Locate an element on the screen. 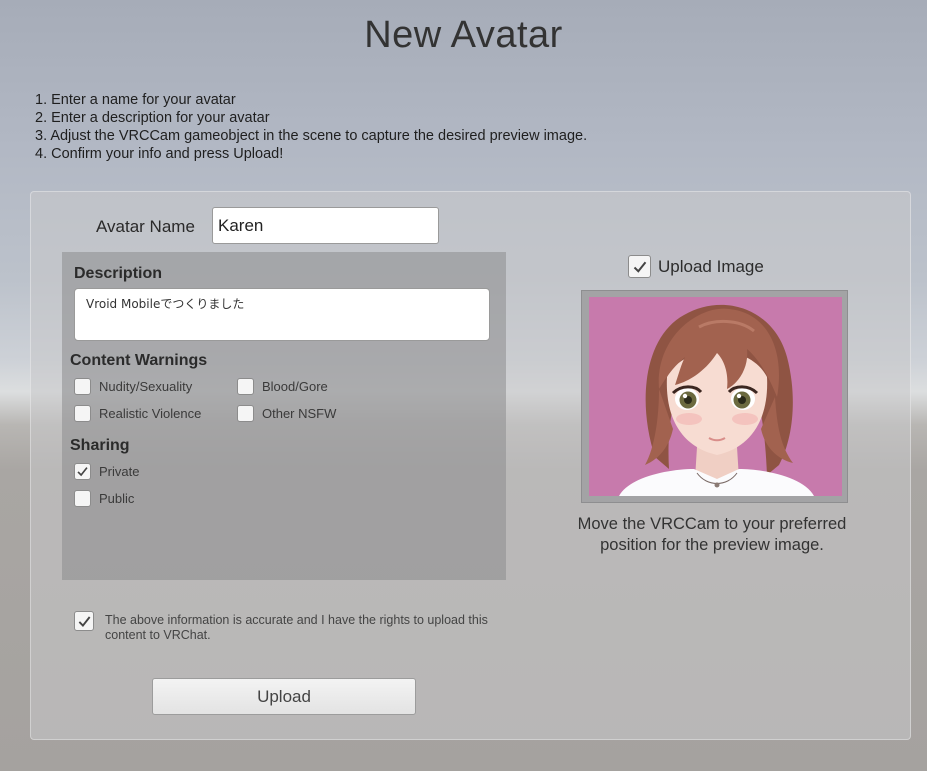  realistic-violence-checkbox: Realistic Violence is located at coordinates (137, 413).